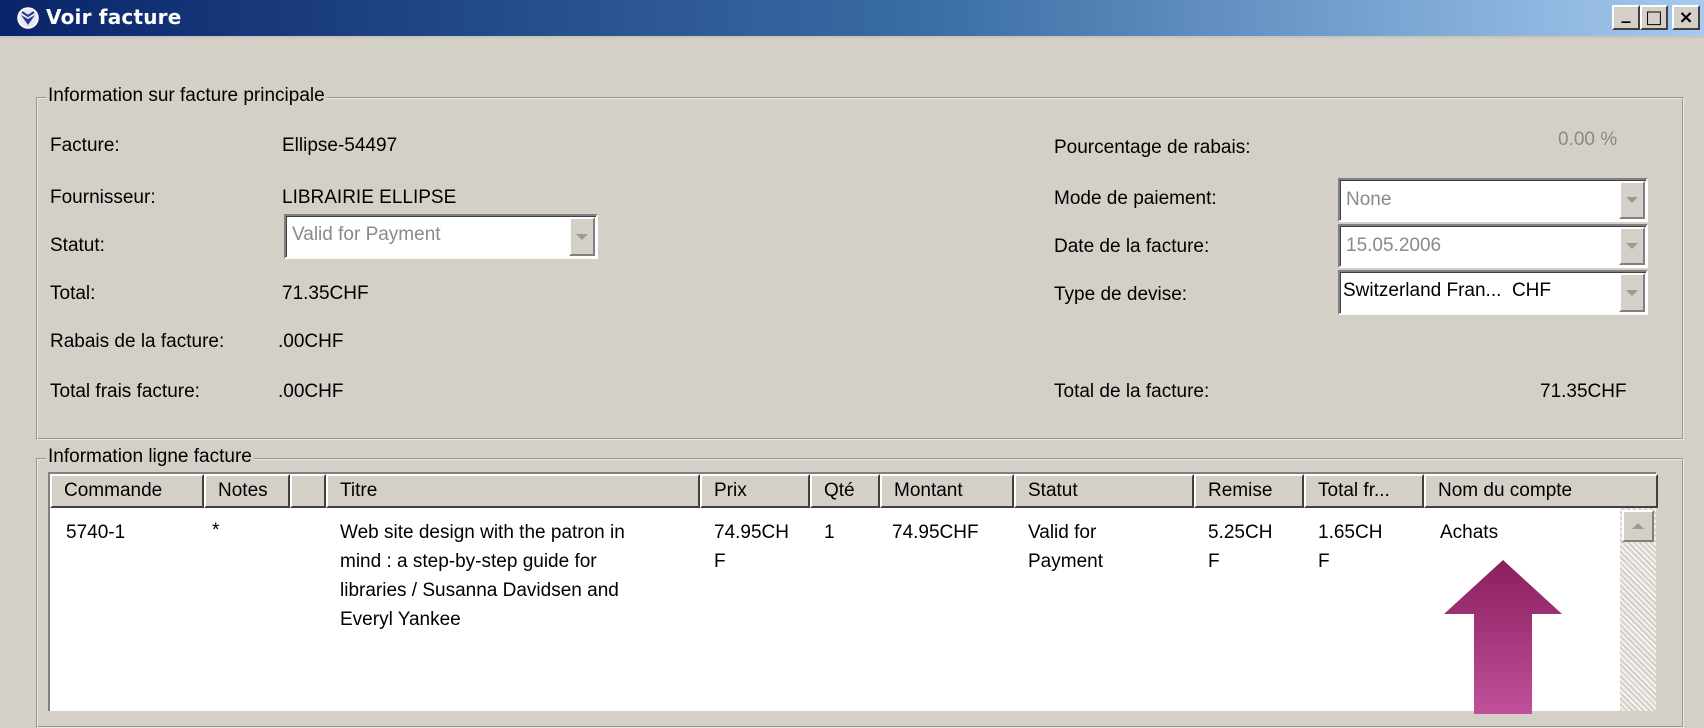 Image resolution: width=1704 pixels, height=728 pixels. I want to click on invoice-discount-label: Rabais de la facture:, so click(137, 341).